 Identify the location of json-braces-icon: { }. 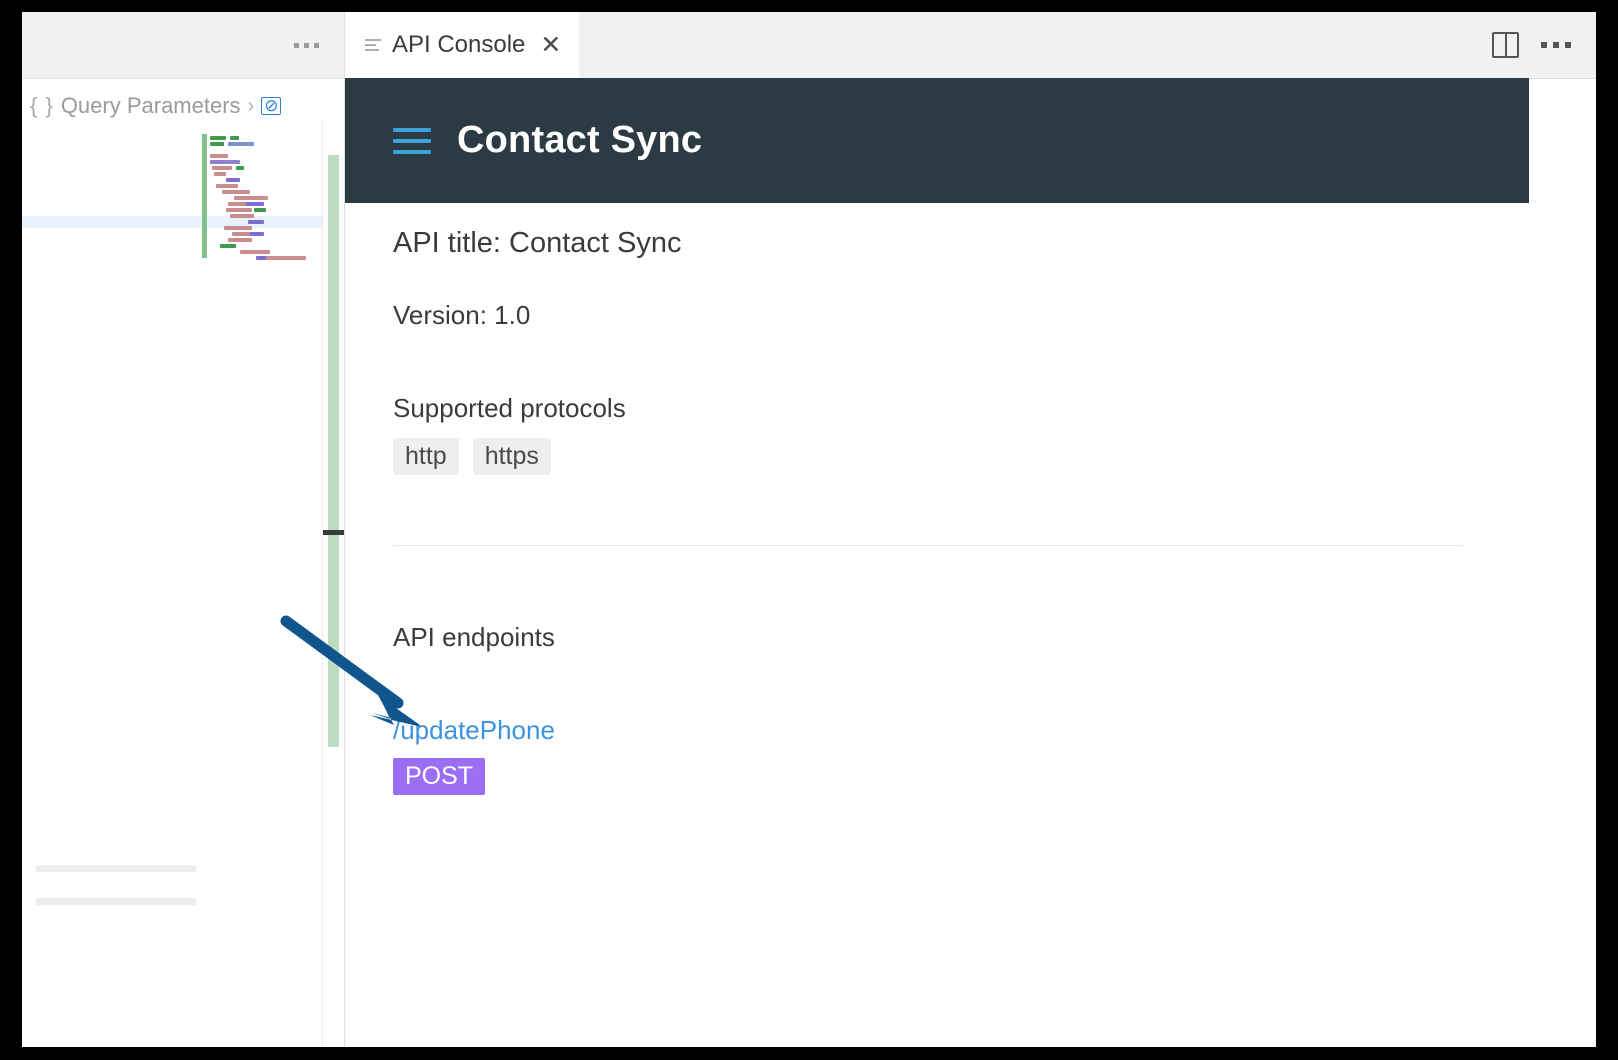
(42, 105).